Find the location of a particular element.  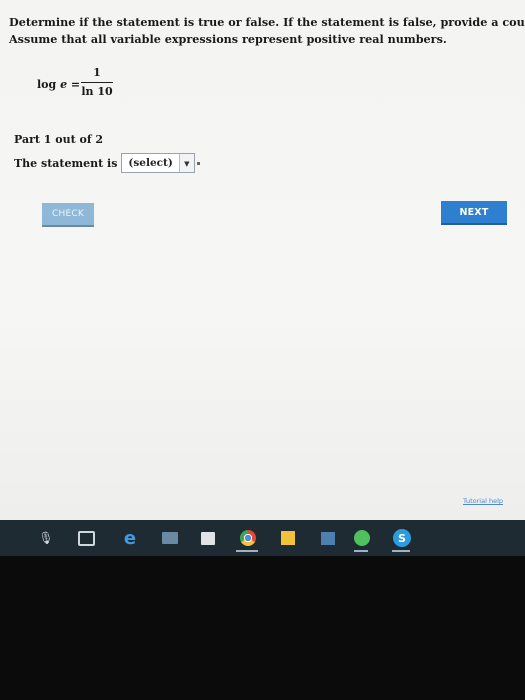

statement-row: The statement is (select) ▼ is located at coordinates (107, 163).